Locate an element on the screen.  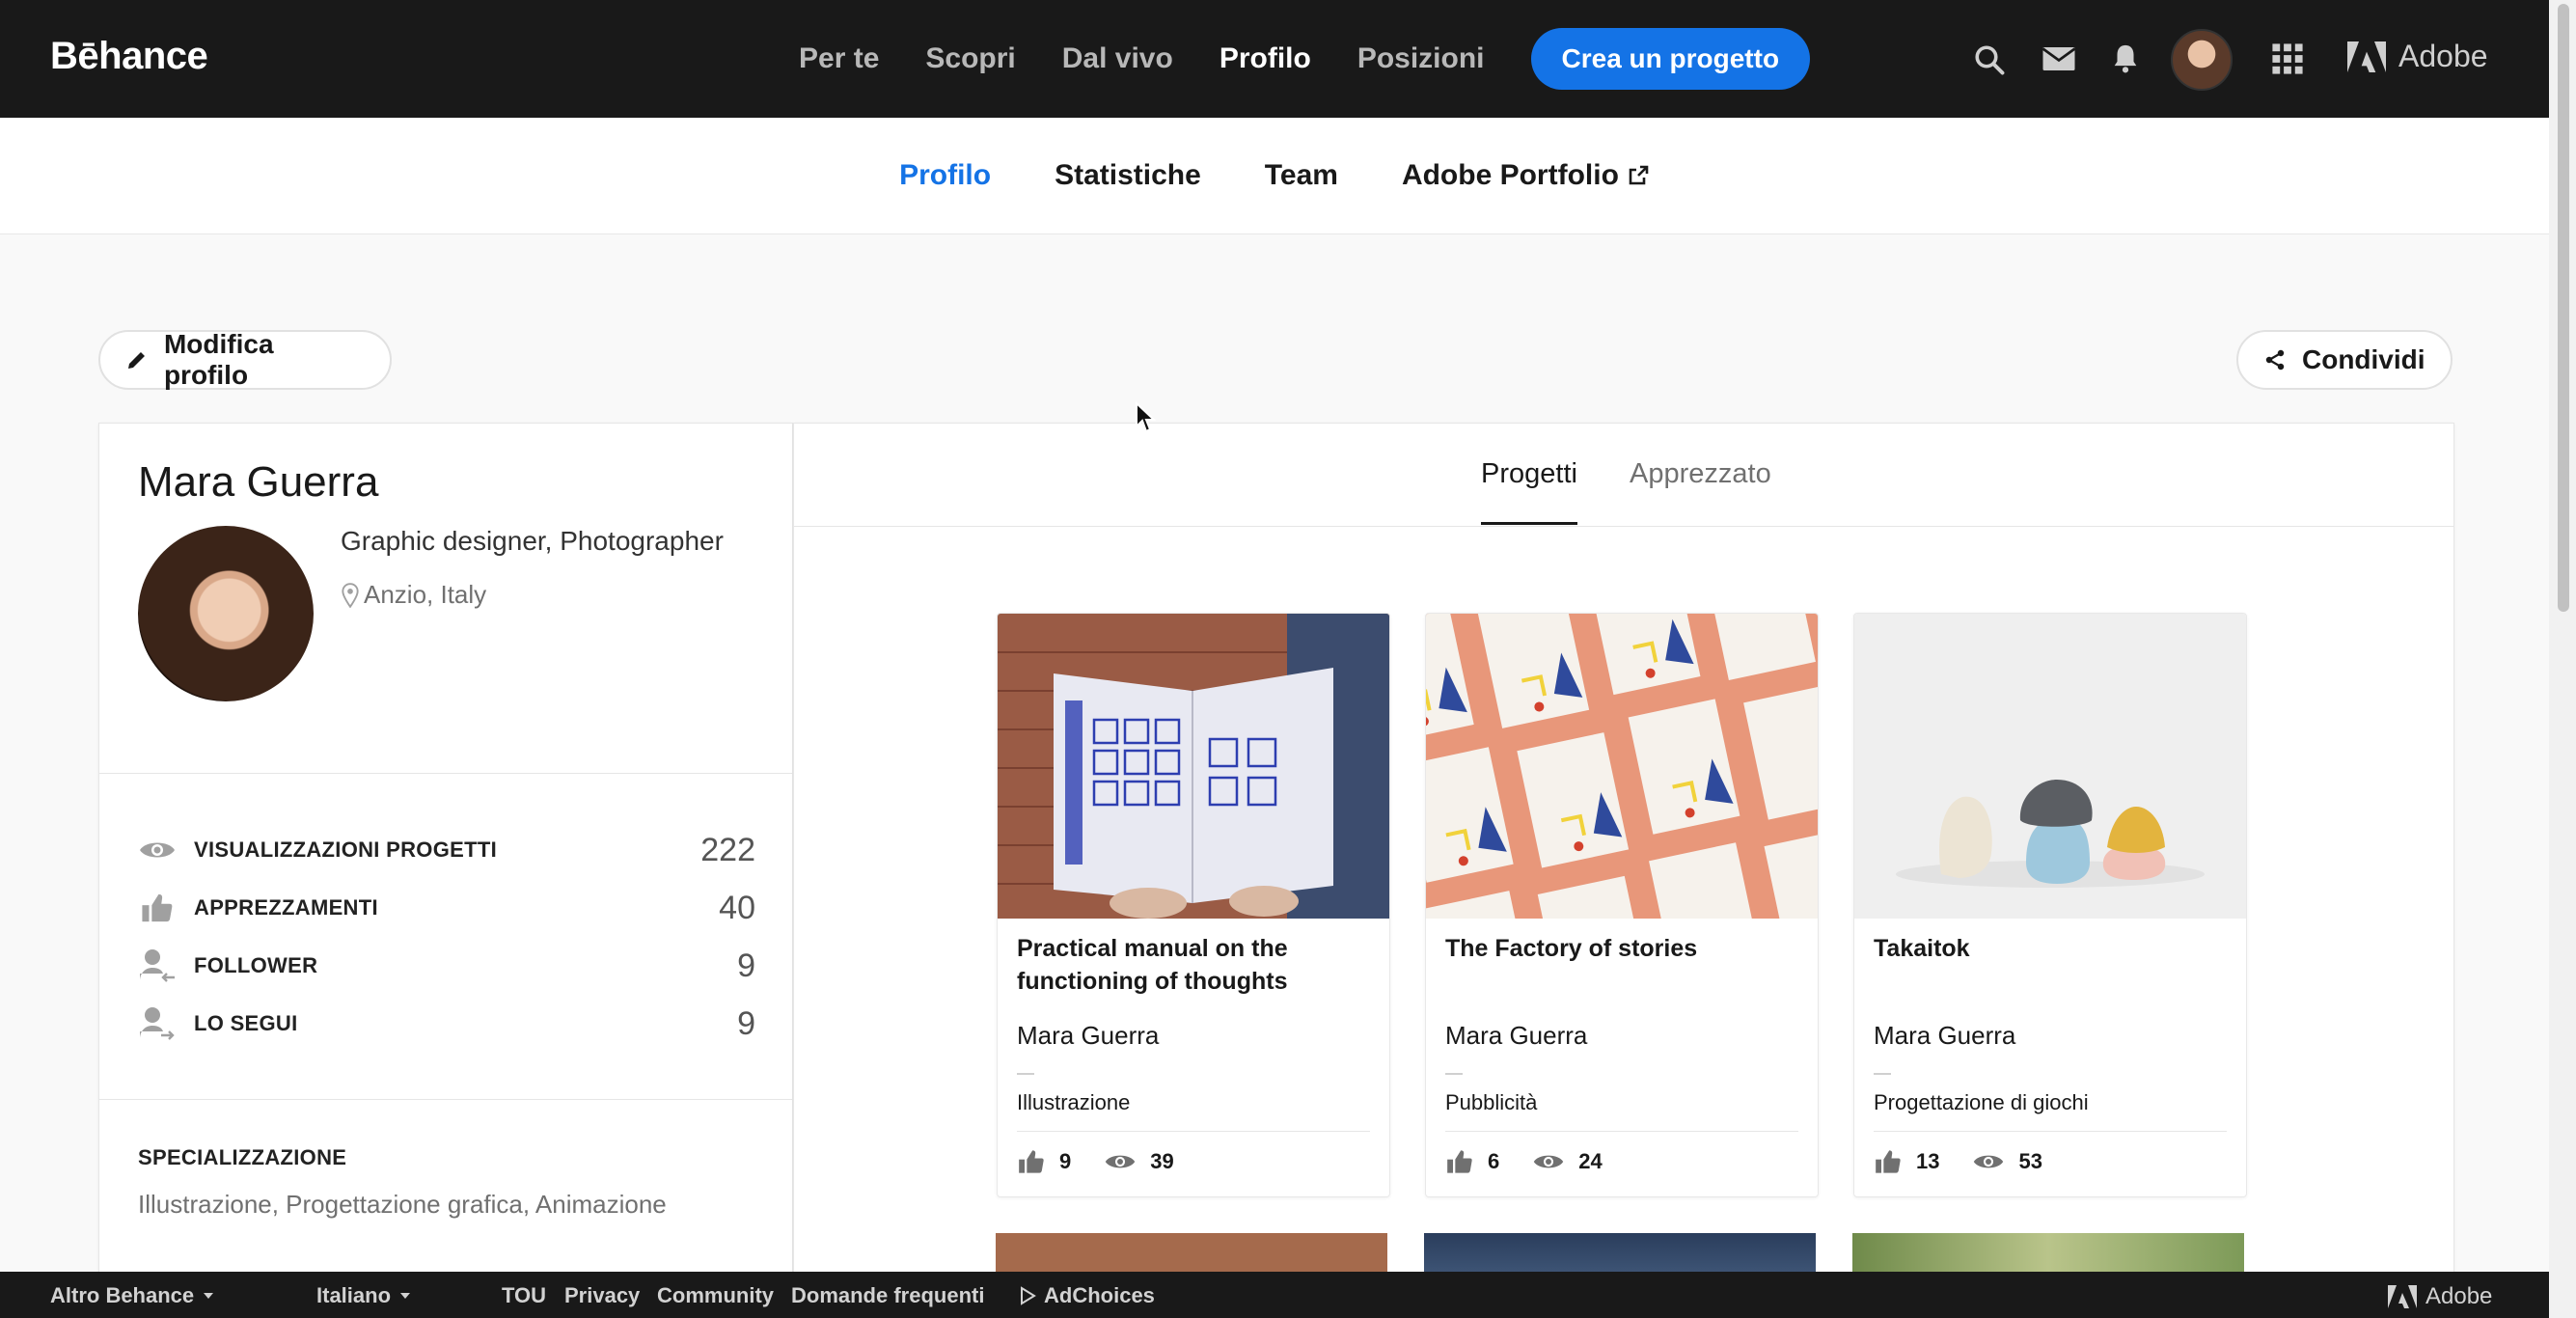
tab-apprezzato: Apprezzato is located at coordinates (1700, 474).